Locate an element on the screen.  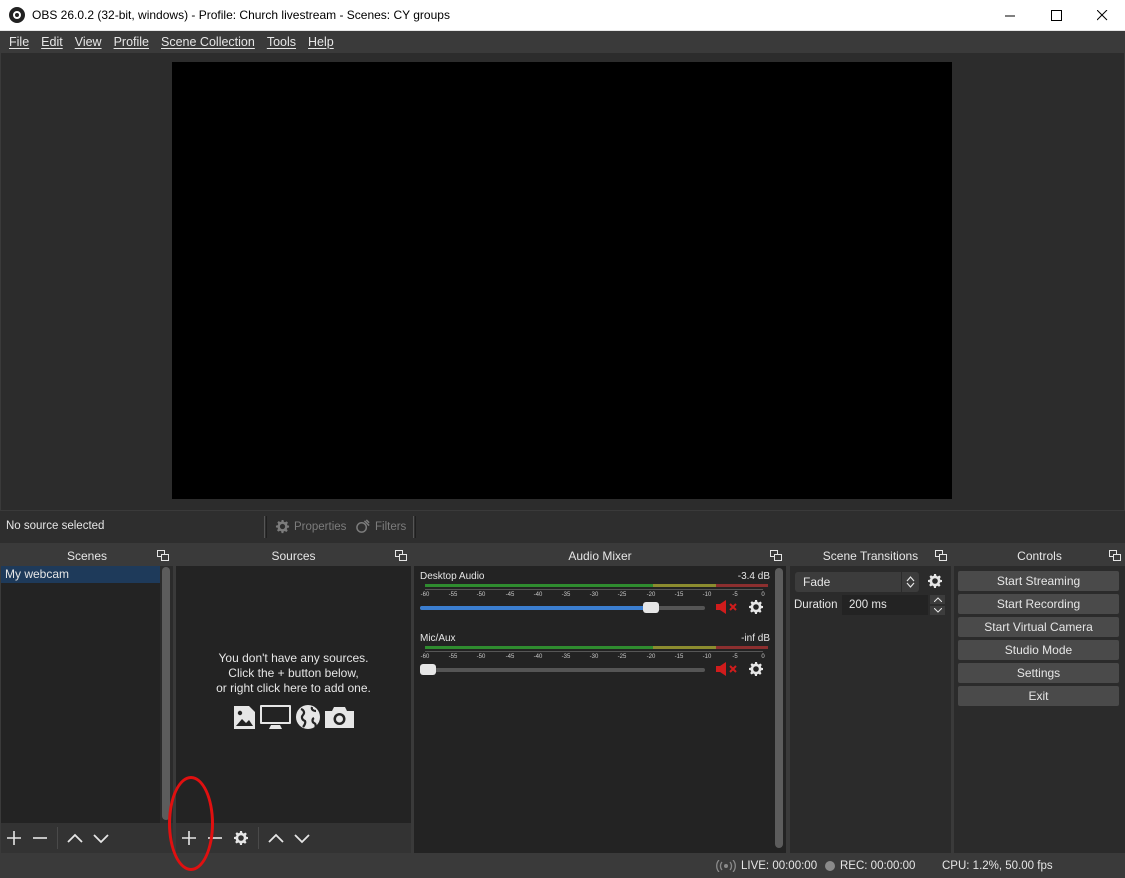
scene-item: My webcam is located at coordinates (80, 574).